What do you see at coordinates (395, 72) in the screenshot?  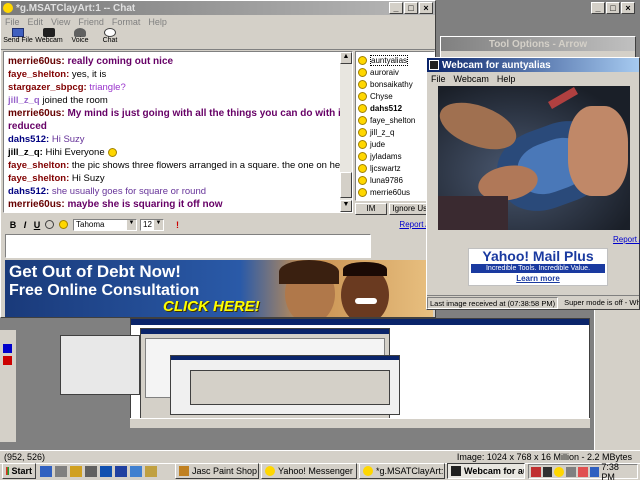 I see `user-list-item: auroraiv` at bounding box center [395, 72].